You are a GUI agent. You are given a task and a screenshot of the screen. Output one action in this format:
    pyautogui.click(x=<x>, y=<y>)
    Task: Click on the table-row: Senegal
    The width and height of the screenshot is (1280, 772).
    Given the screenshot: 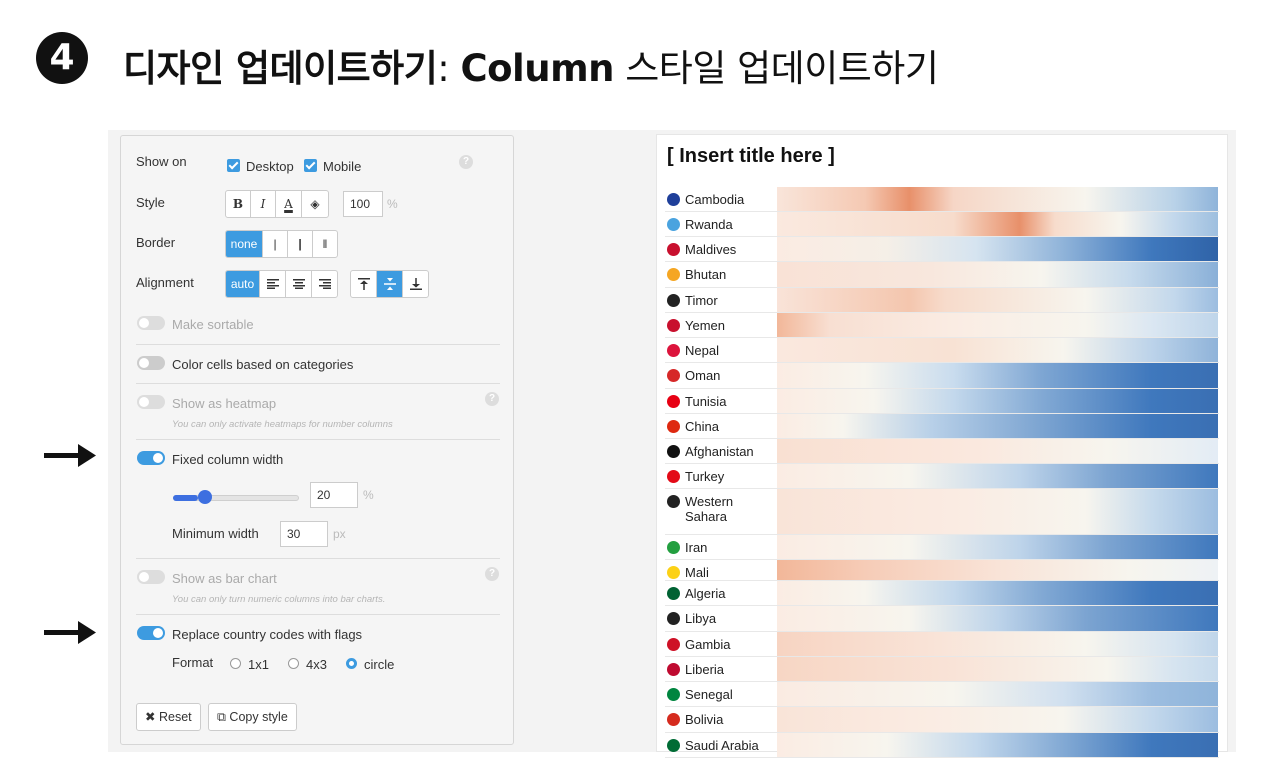 What is the action you would take?
    pyautogui.click(x=942, y=694)
    